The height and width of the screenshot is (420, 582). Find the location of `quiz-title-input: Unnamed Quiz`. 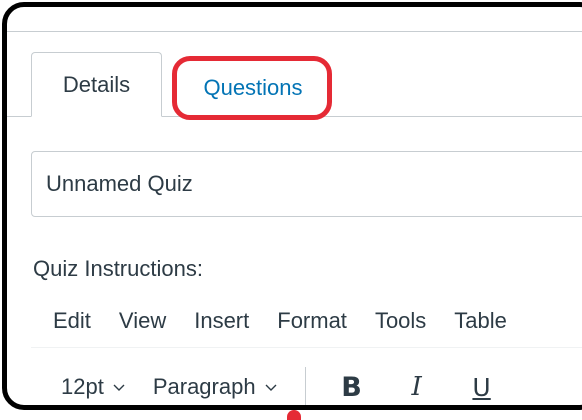

quiz-title-input: Unnamed Quiz is located at coordinates (306, 184).